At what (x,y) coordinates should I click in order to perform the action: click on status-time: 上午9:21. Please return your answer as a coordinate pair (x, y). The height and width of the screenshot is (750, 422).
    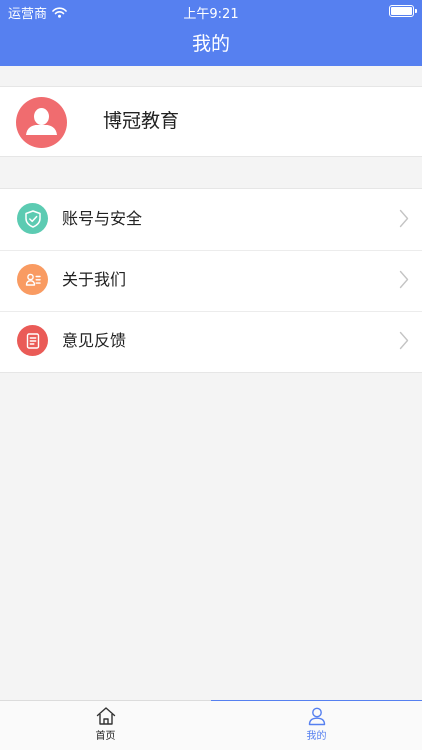
    Looking at the image, I should click on (211, 14).